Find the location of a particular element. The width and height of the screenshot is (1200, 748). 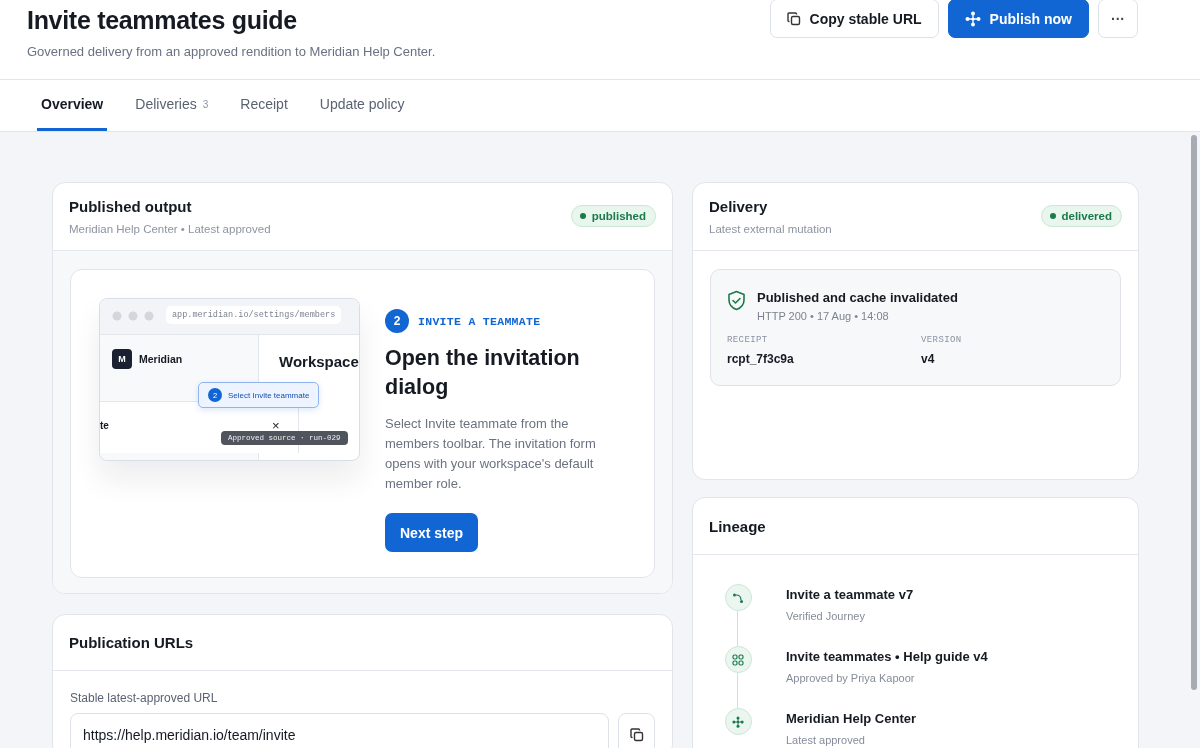

url-field: https://help.meridian.io/team/invite is located at coordinates (339, 730).